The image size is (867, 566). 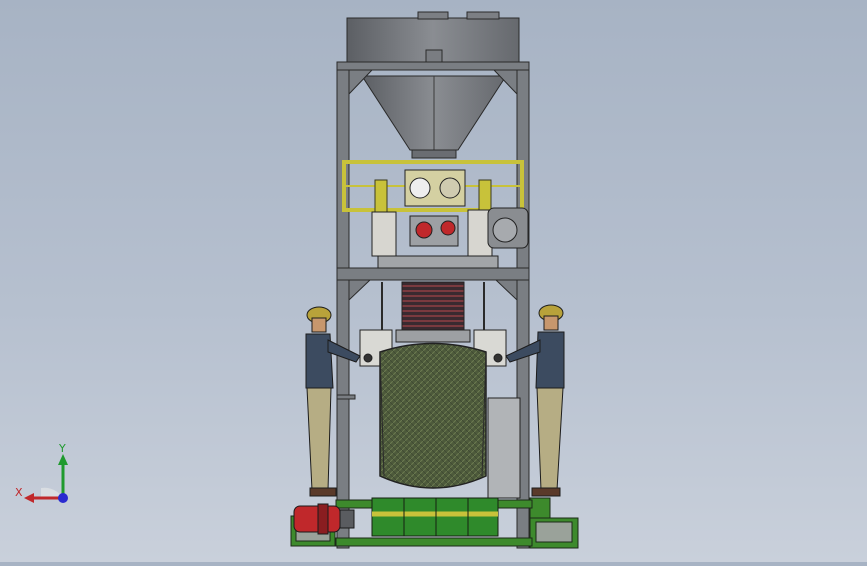 I want to click on axis-triad: Y X, so click(x=41, y=472).